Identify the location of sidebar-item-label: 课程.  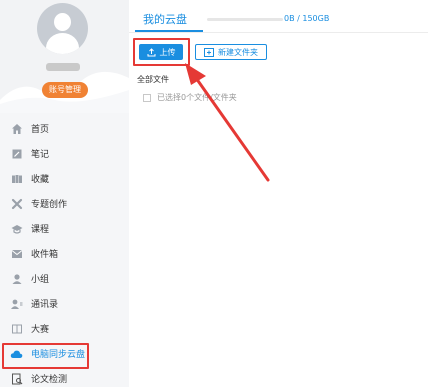
(40, 230).